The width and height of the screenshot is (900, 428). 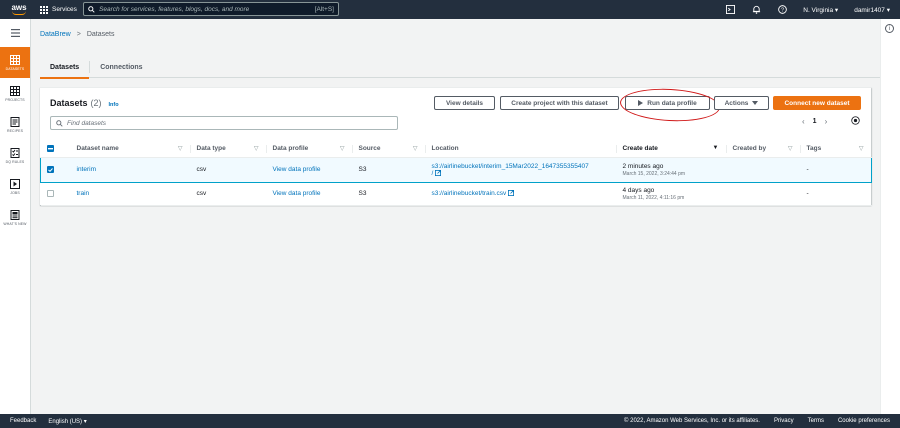 I want to click on page-number: 1, so click(x=815, y=121).